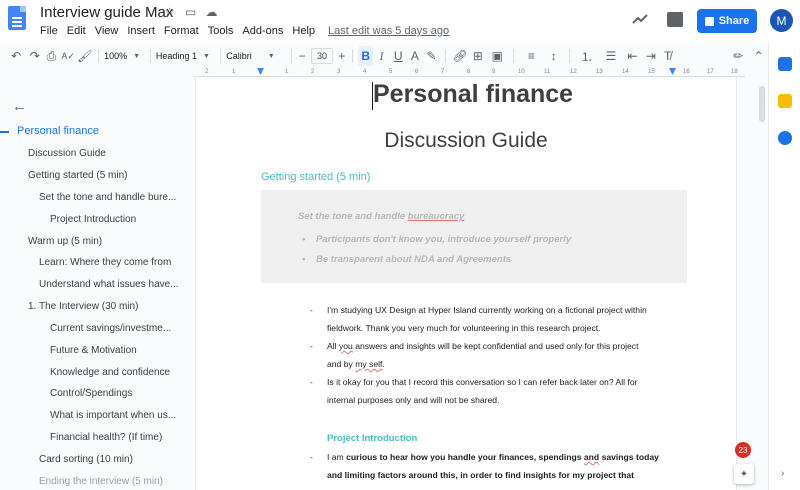 This screenshot has height=490, width=800. Describe the element at coordinates (675, 19) in the screenshot. I see `comment-history-icon` at that location.